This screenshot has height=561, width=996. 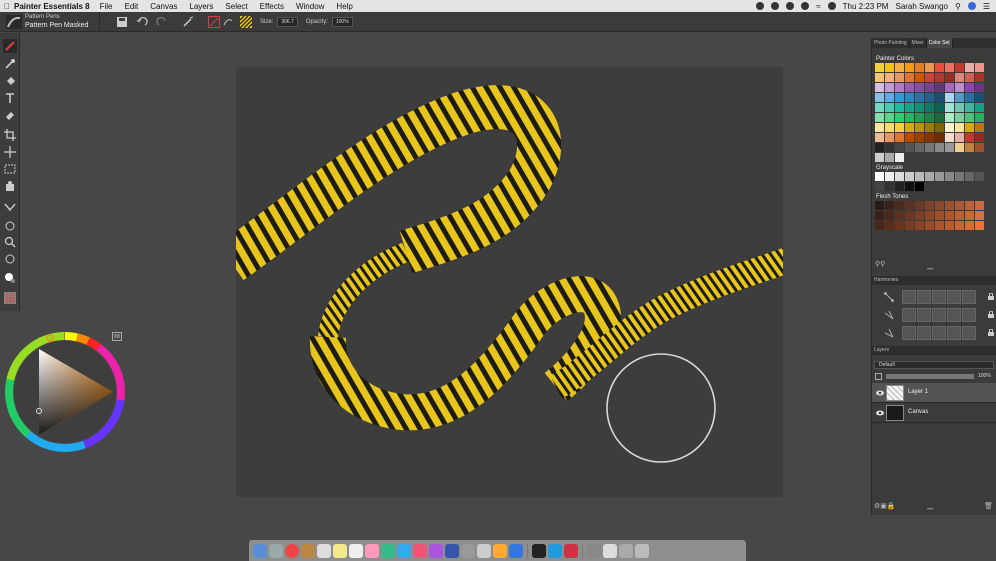 What do you see at coordinates (958, 6) in the screenshot?
I see `spotlight-icon: ⚲` at bounding box center [958, 6].